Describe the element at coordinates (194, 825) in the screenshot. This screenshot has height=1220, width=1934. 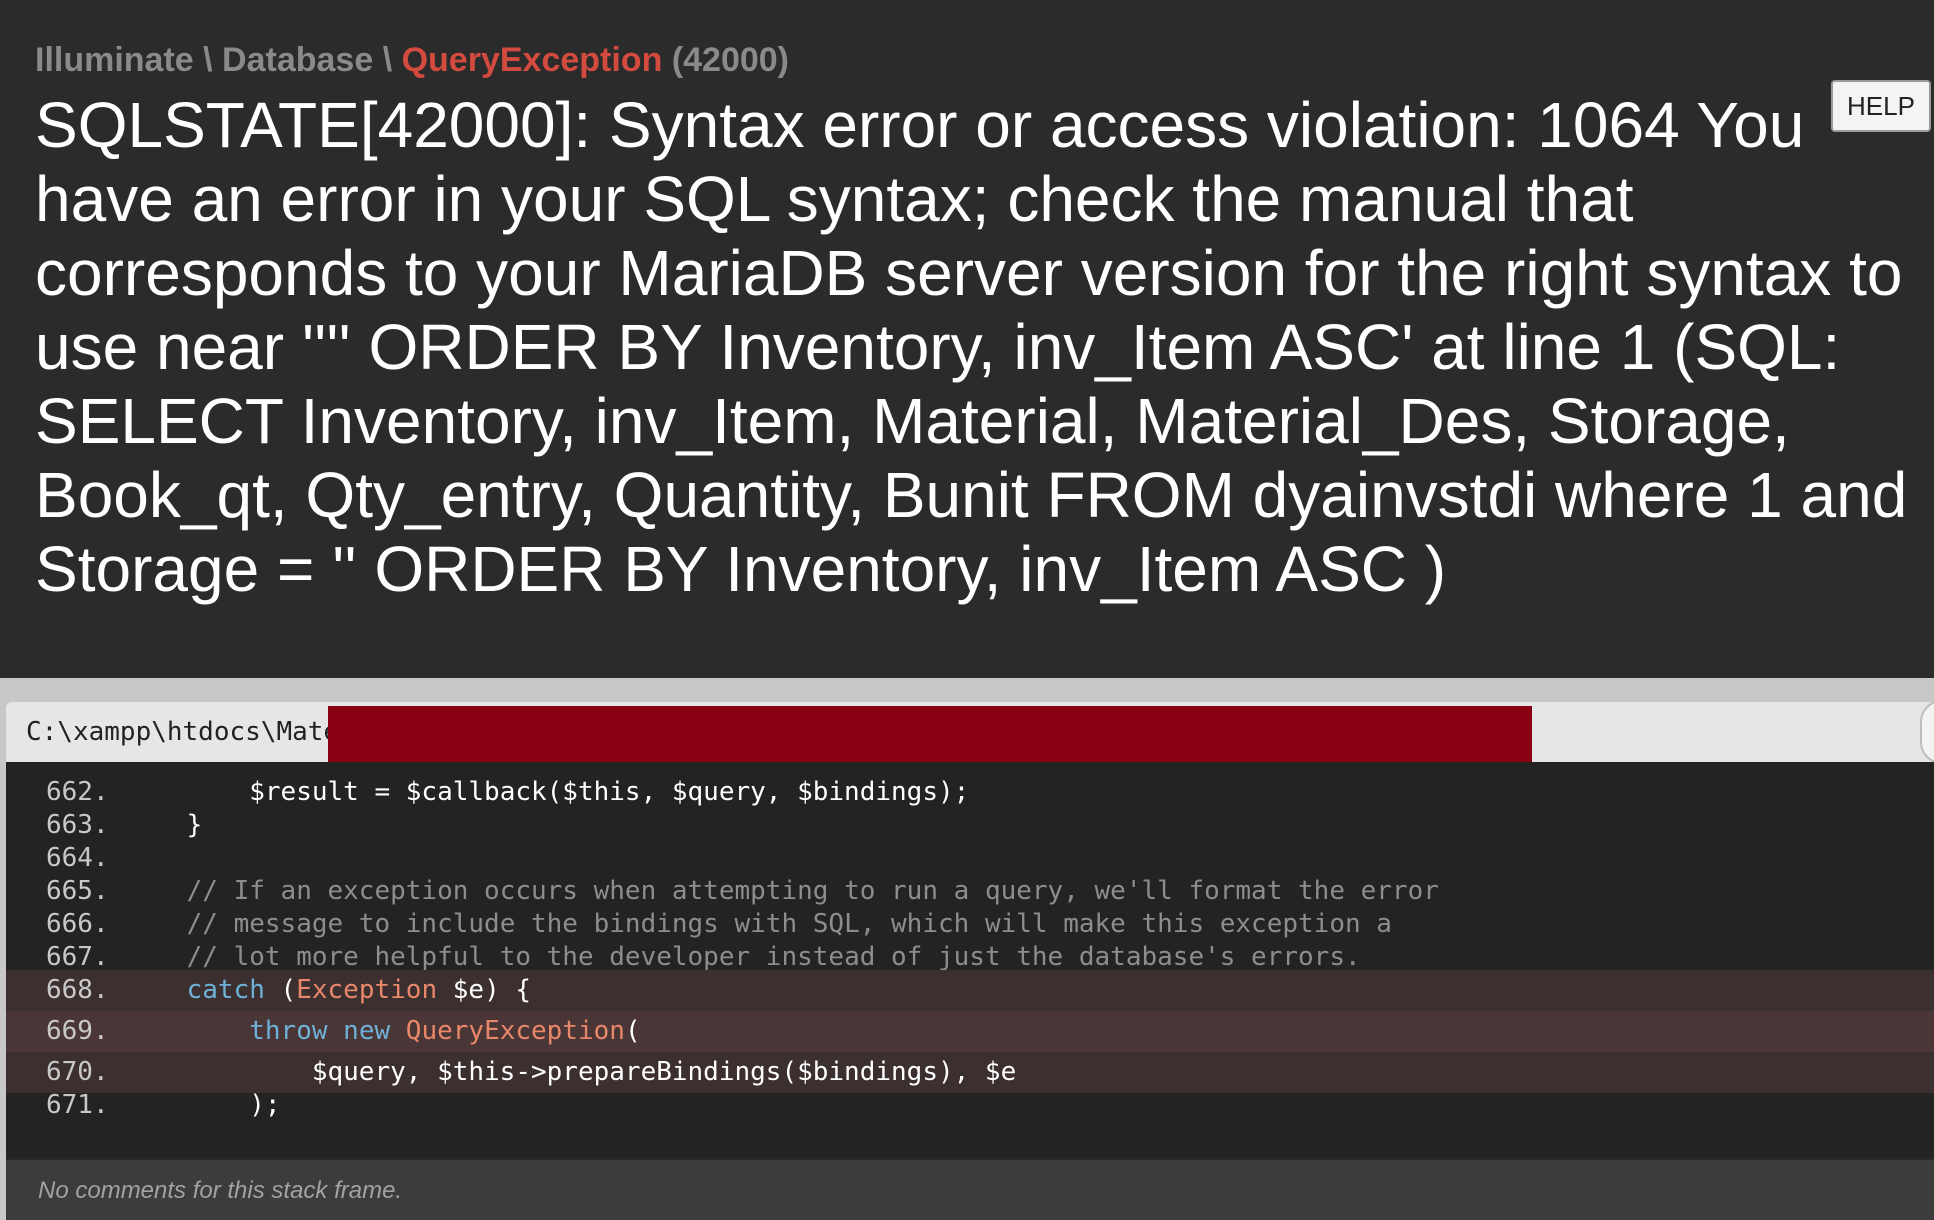
I see `code-token: }` at that location.